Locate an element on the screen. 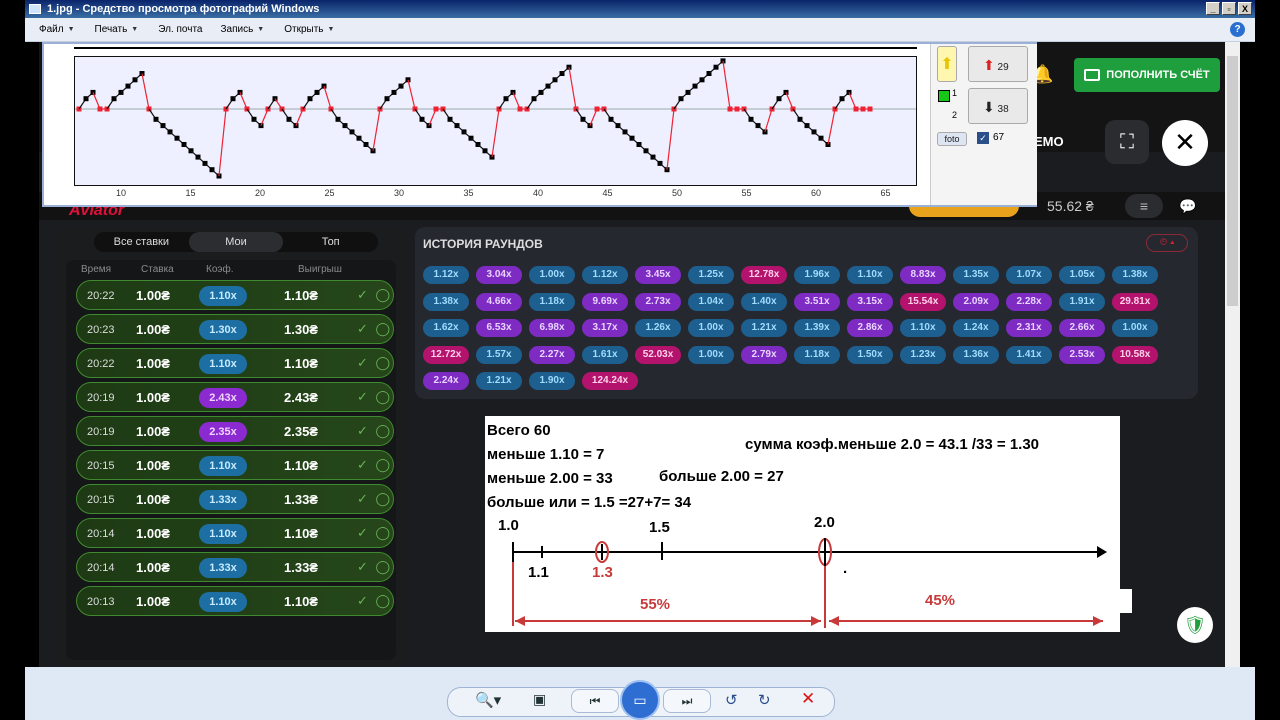 This screenshot has height=720, width=1280. close-icon: ✕ is located at coordinates (1185, 143).